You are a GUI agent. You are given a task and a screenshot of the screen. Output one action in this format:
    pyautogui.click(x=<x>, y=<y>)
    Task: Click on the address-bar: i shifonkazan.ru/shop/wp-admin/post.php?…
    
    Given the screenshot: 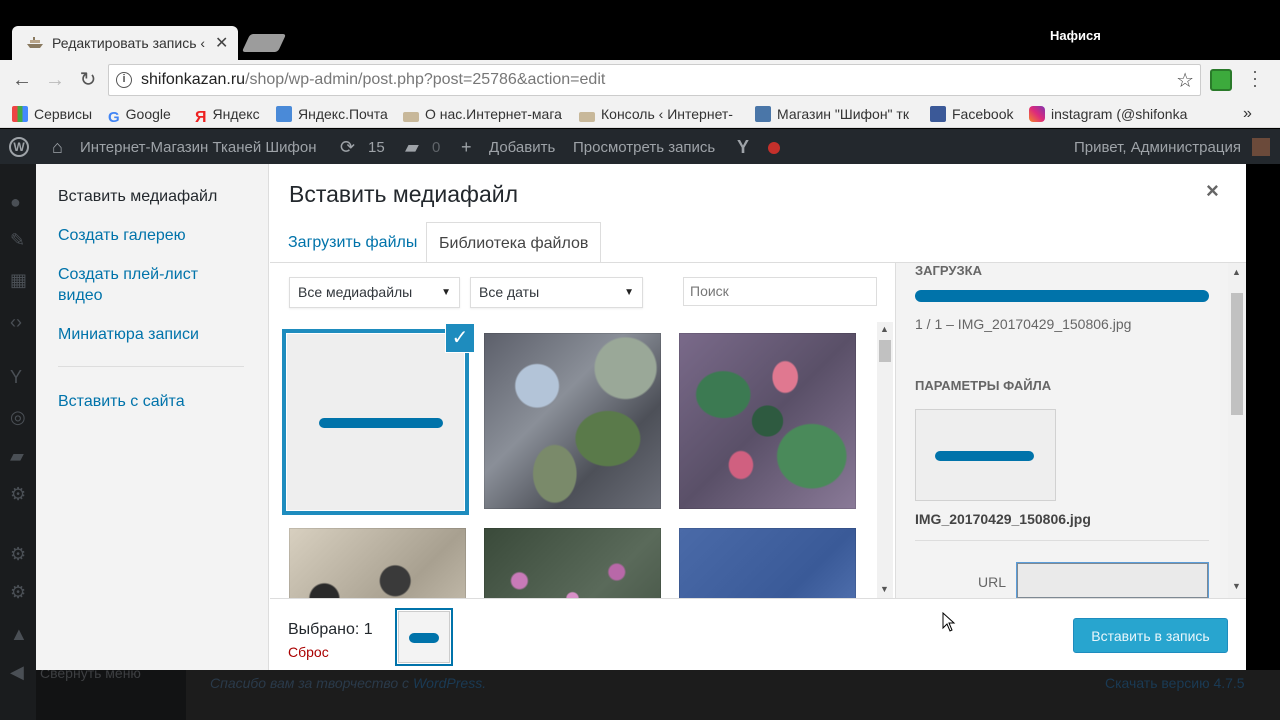 What is the action you would take?
    pyautogui.click(x=654, y=80)
    